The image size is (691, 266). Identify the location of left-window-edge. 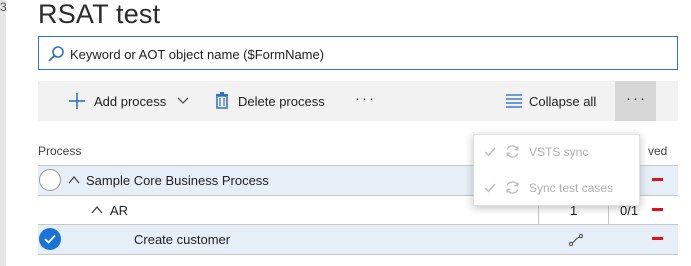
(3, 133).